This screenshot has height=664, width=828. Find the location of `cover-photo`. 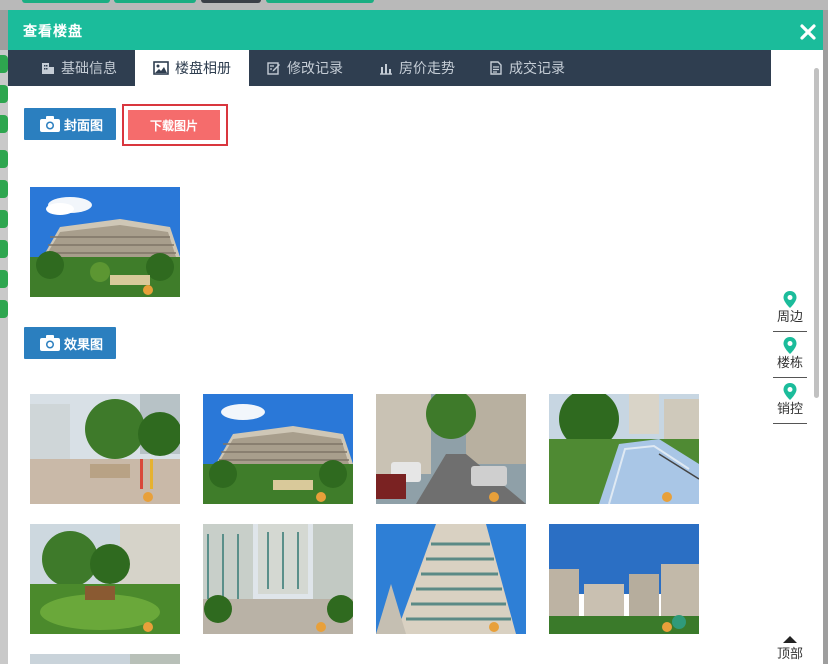

cover-photo is located at coordinates (105, 242).